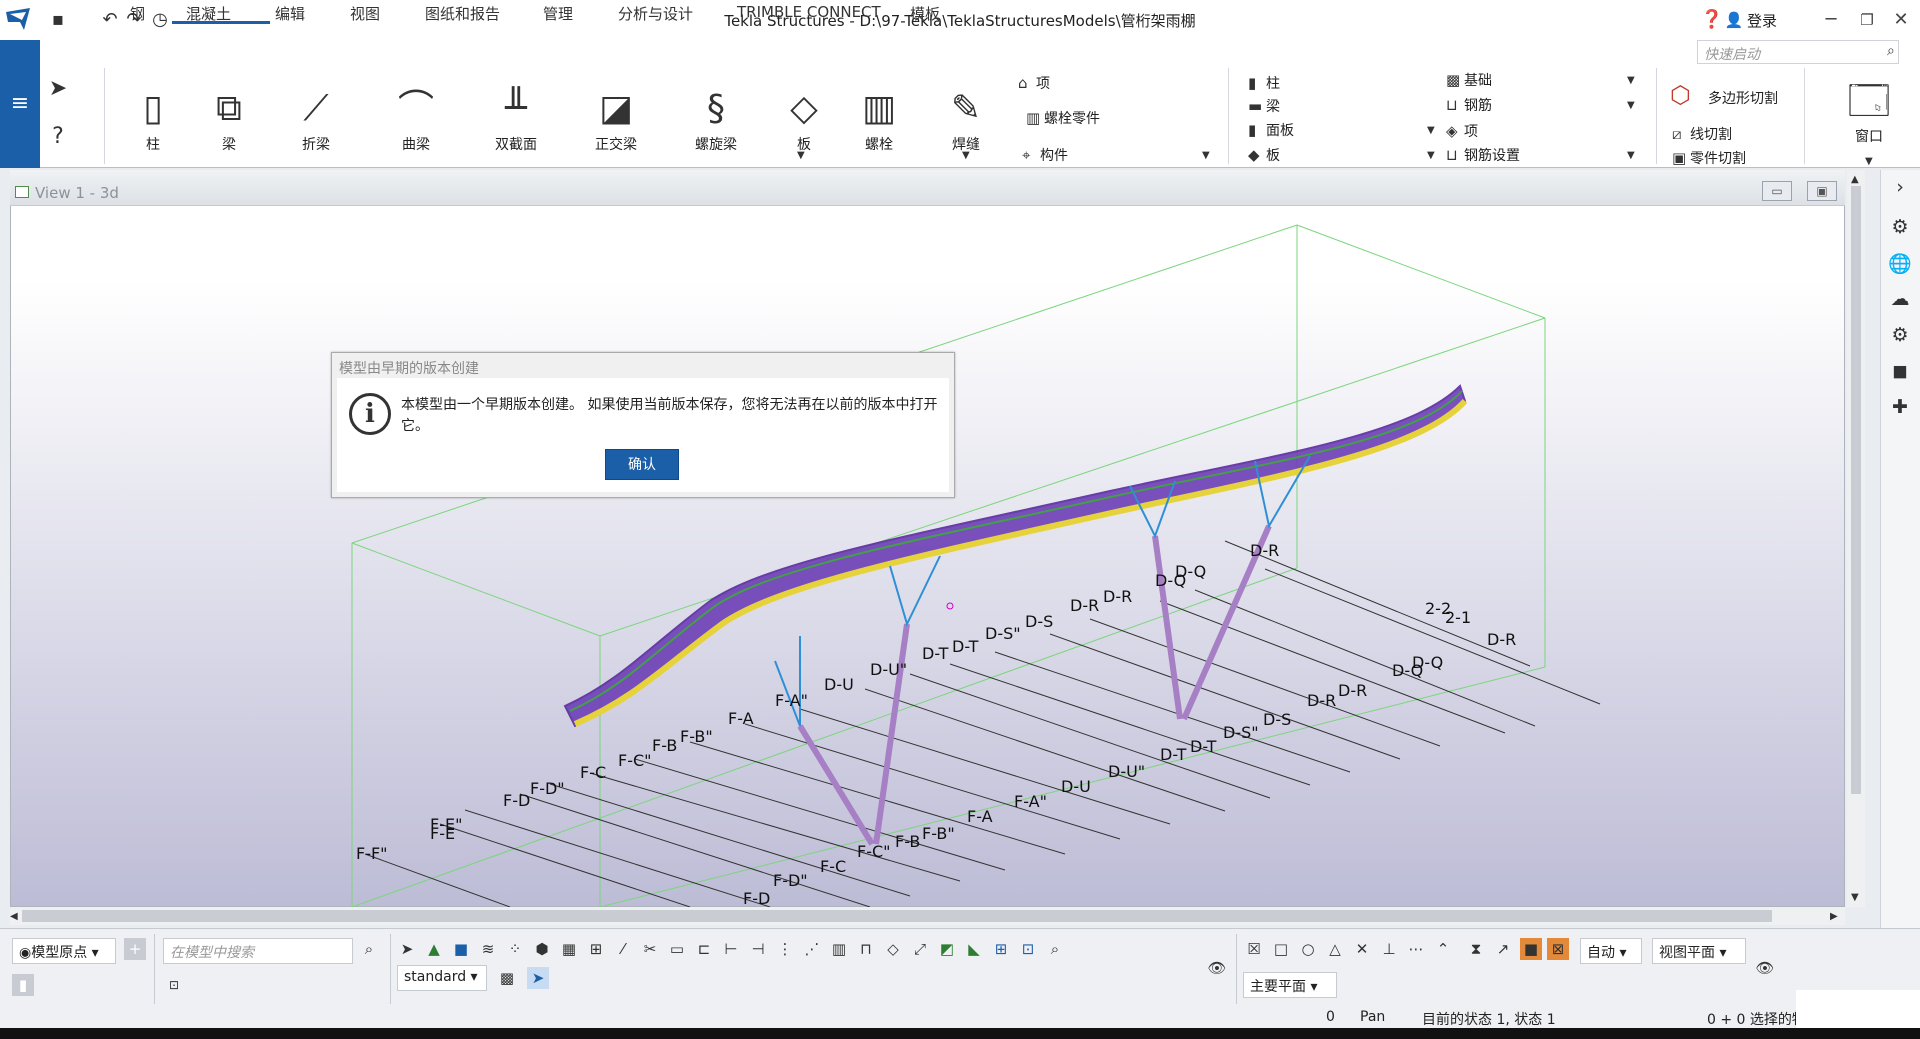 This screenshot has width=1920, height=1039. I want to click on scroll-up-icon: ▲, so click(1855, 179).